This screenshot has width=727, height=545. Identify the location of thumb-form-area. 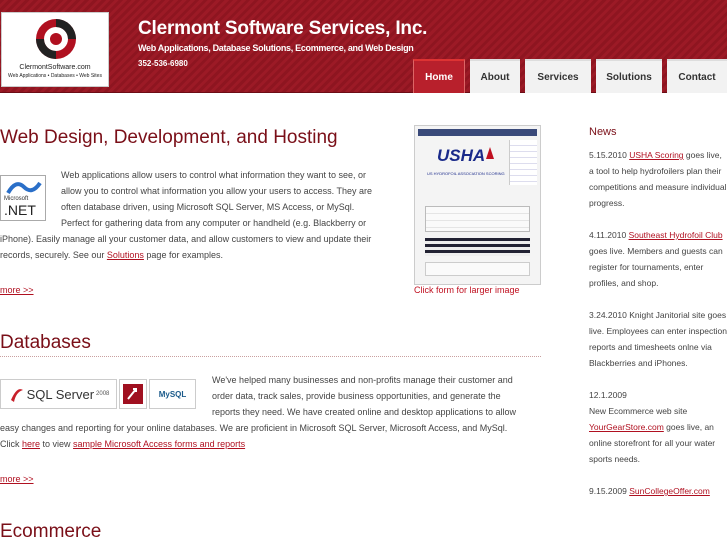
(477, 219).